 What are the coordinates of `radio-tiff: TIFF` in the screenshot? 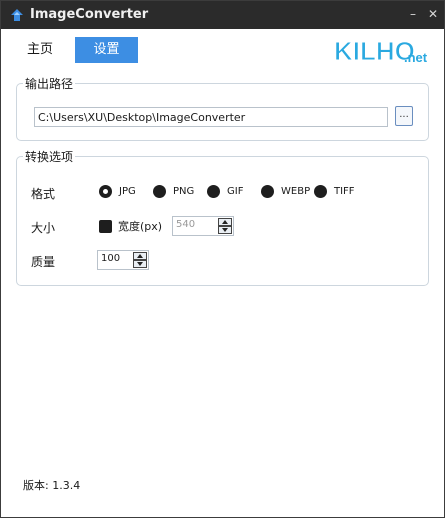 It's located at (334, 191).